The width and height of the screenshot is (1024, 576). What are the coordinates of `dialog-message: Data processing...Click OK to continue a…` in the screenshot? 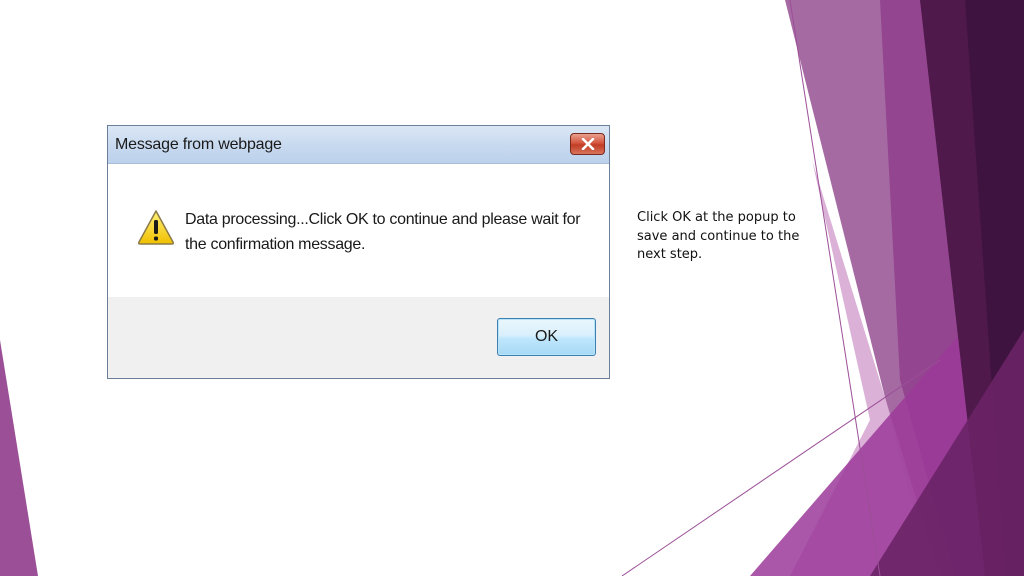 It's located at (383, 232).